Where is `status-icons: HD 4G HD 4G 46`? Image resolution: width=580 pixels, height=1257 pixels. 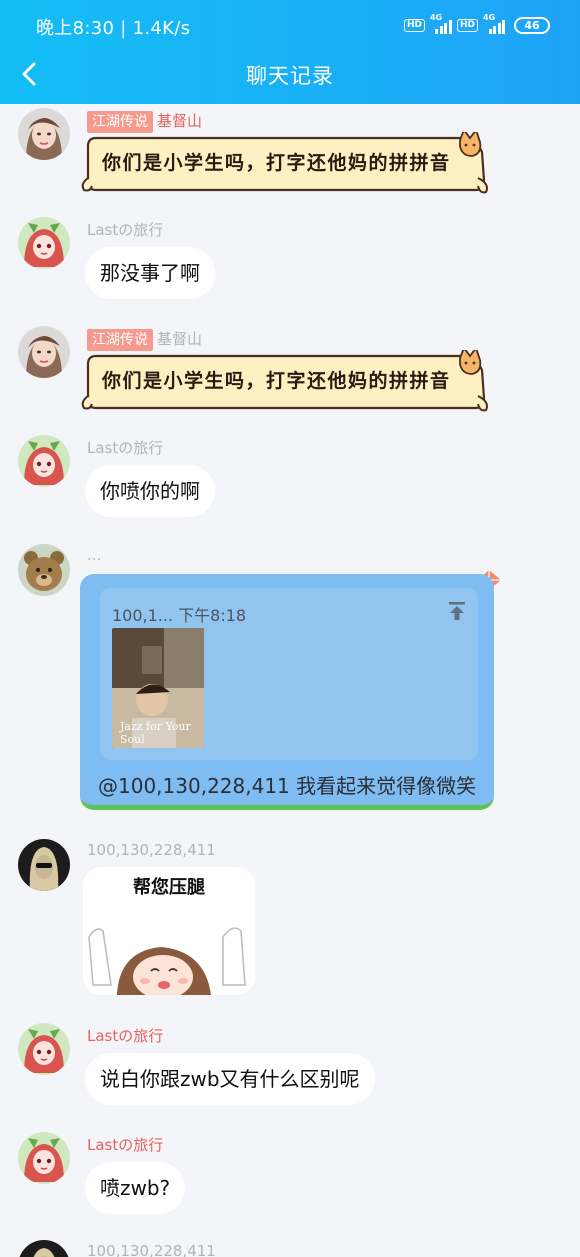
status-icons: HD 4G HD 4G 46 is located at coordinates (476, 24).